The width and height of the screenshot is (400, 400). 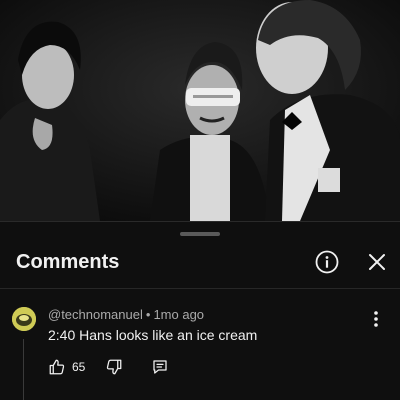 I want to click on sheet-title: Comments, so click(x=68, y=262).